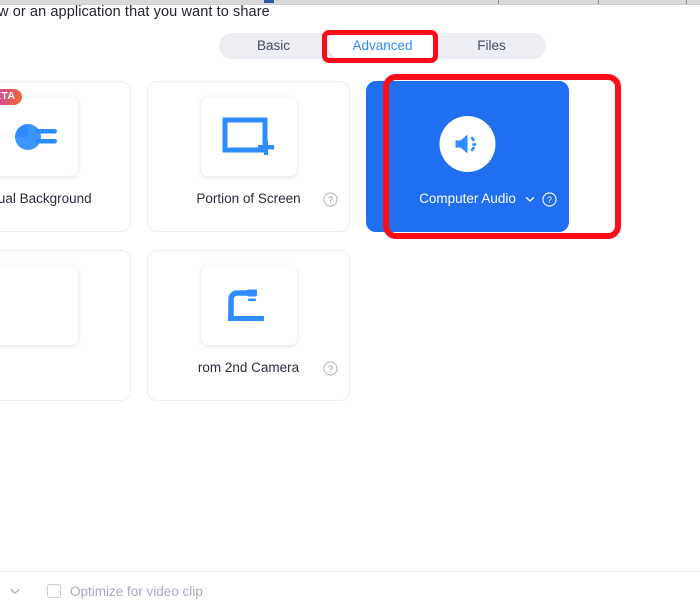  I want to click on share-card-partial-right, so click(65, 325).